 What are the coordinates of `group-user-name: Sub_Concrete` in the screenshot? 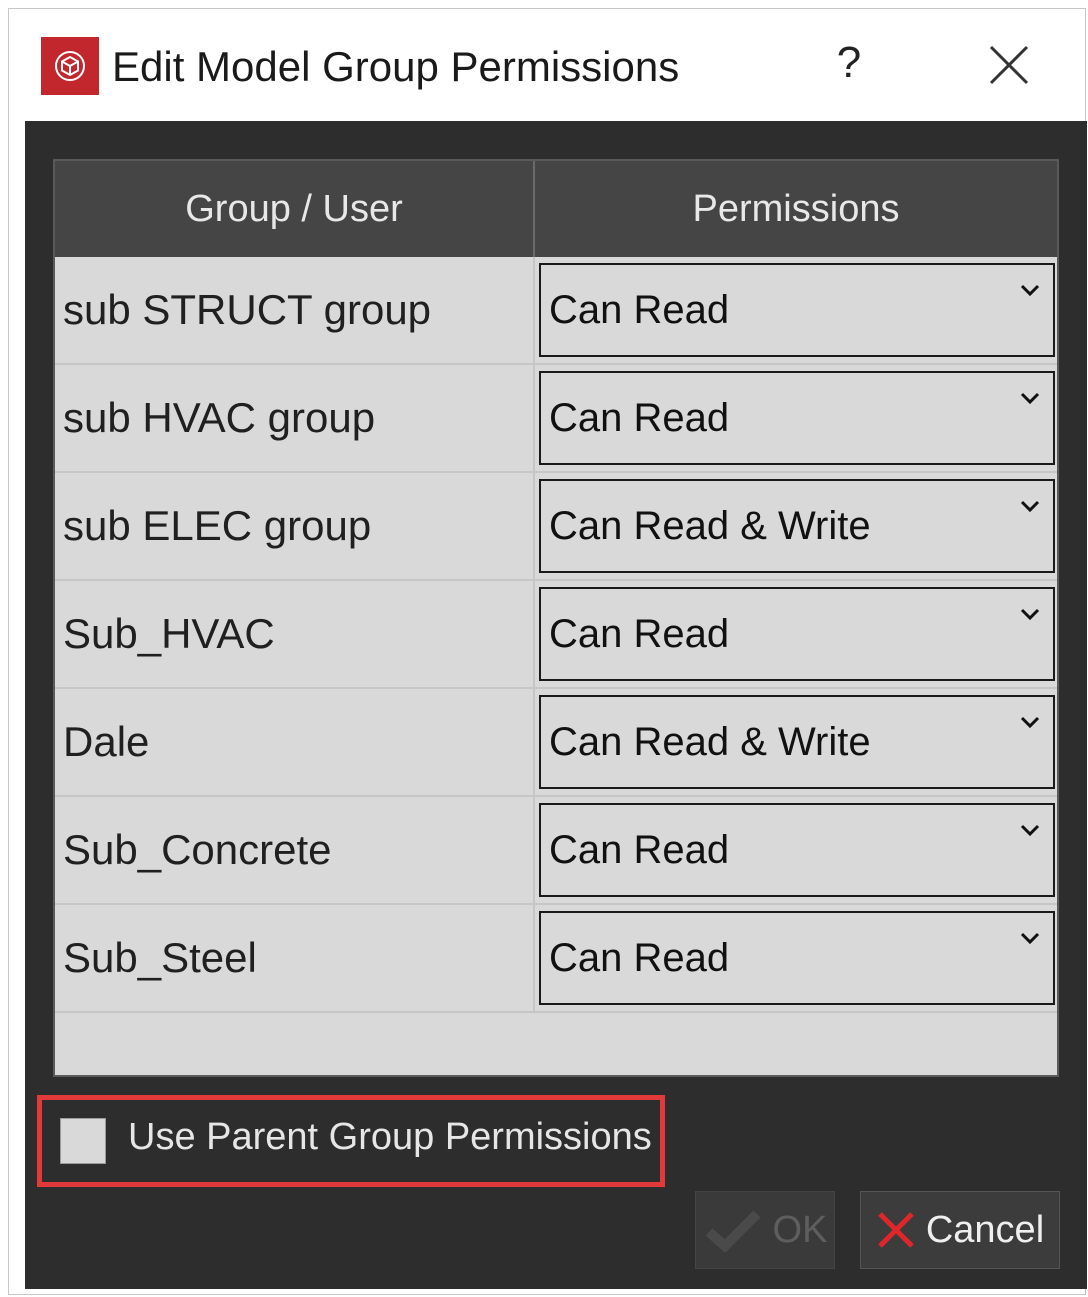 It's located at (295, 850).